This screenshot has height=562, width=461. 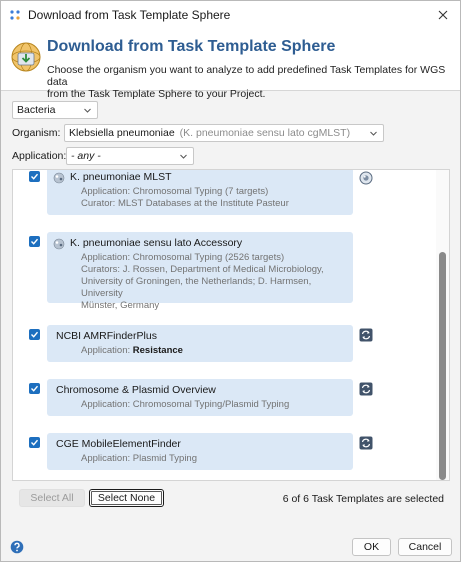 What do you see at coordinates (120, 305) in the screenshot?
I see `detail-line: Münster, Germany` at bounding box center [120, 305].